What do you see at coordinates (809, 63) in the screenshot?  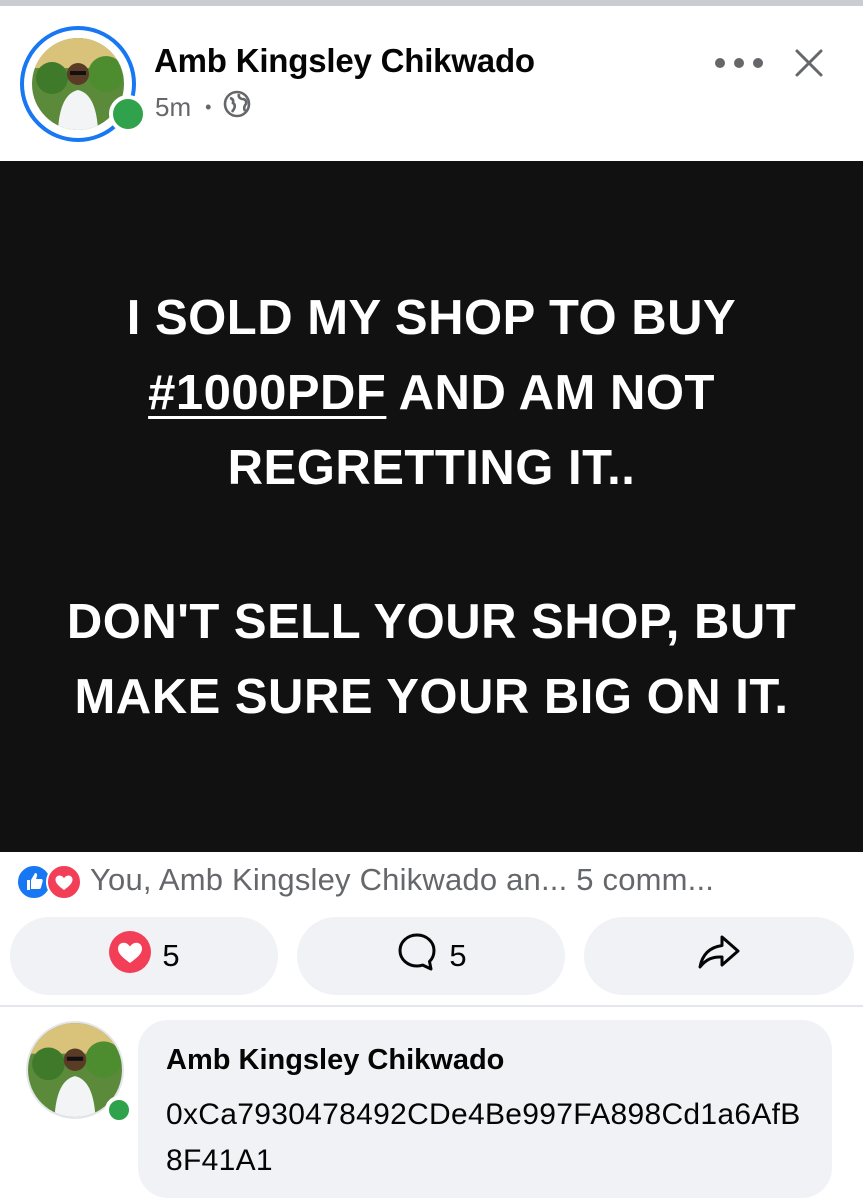 I see `close-icon` at bounding box center [809, 63].